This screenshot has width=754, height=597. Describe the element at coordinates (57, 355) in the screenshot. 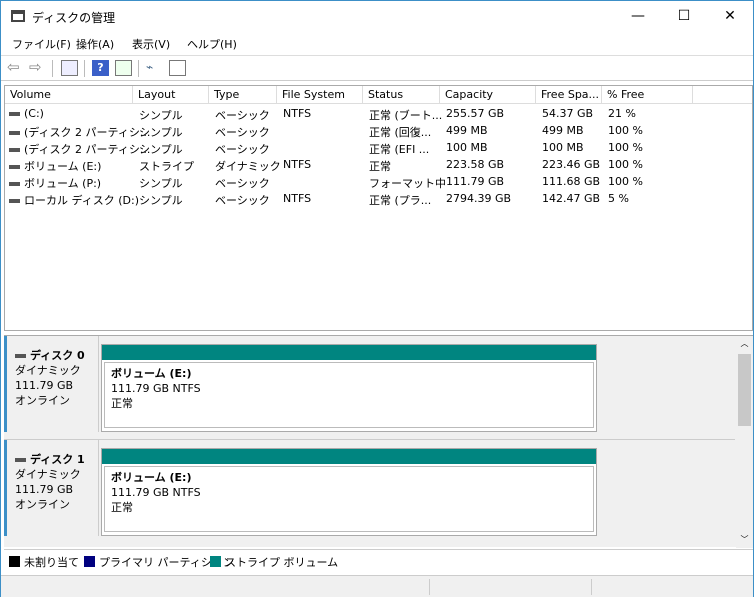

I see `disk-name: ディスク 0` at that location.